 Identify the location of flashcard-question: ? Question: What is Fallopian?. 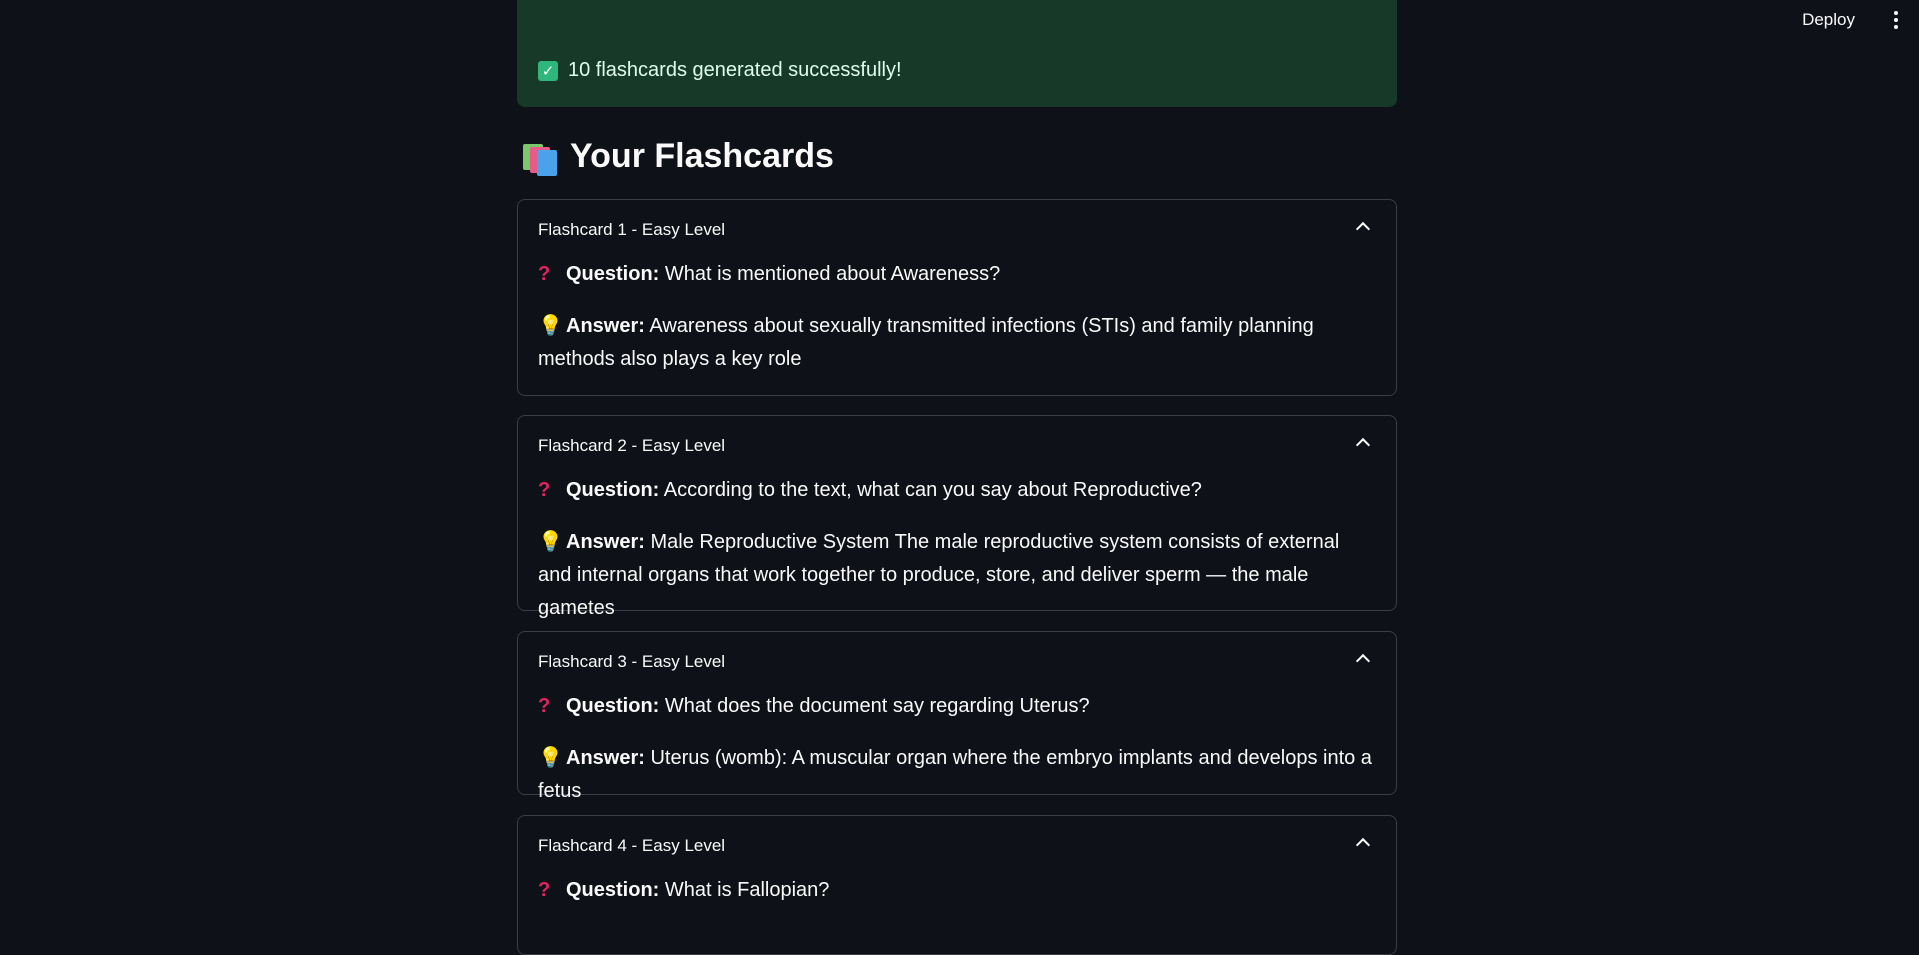
(957, 890).